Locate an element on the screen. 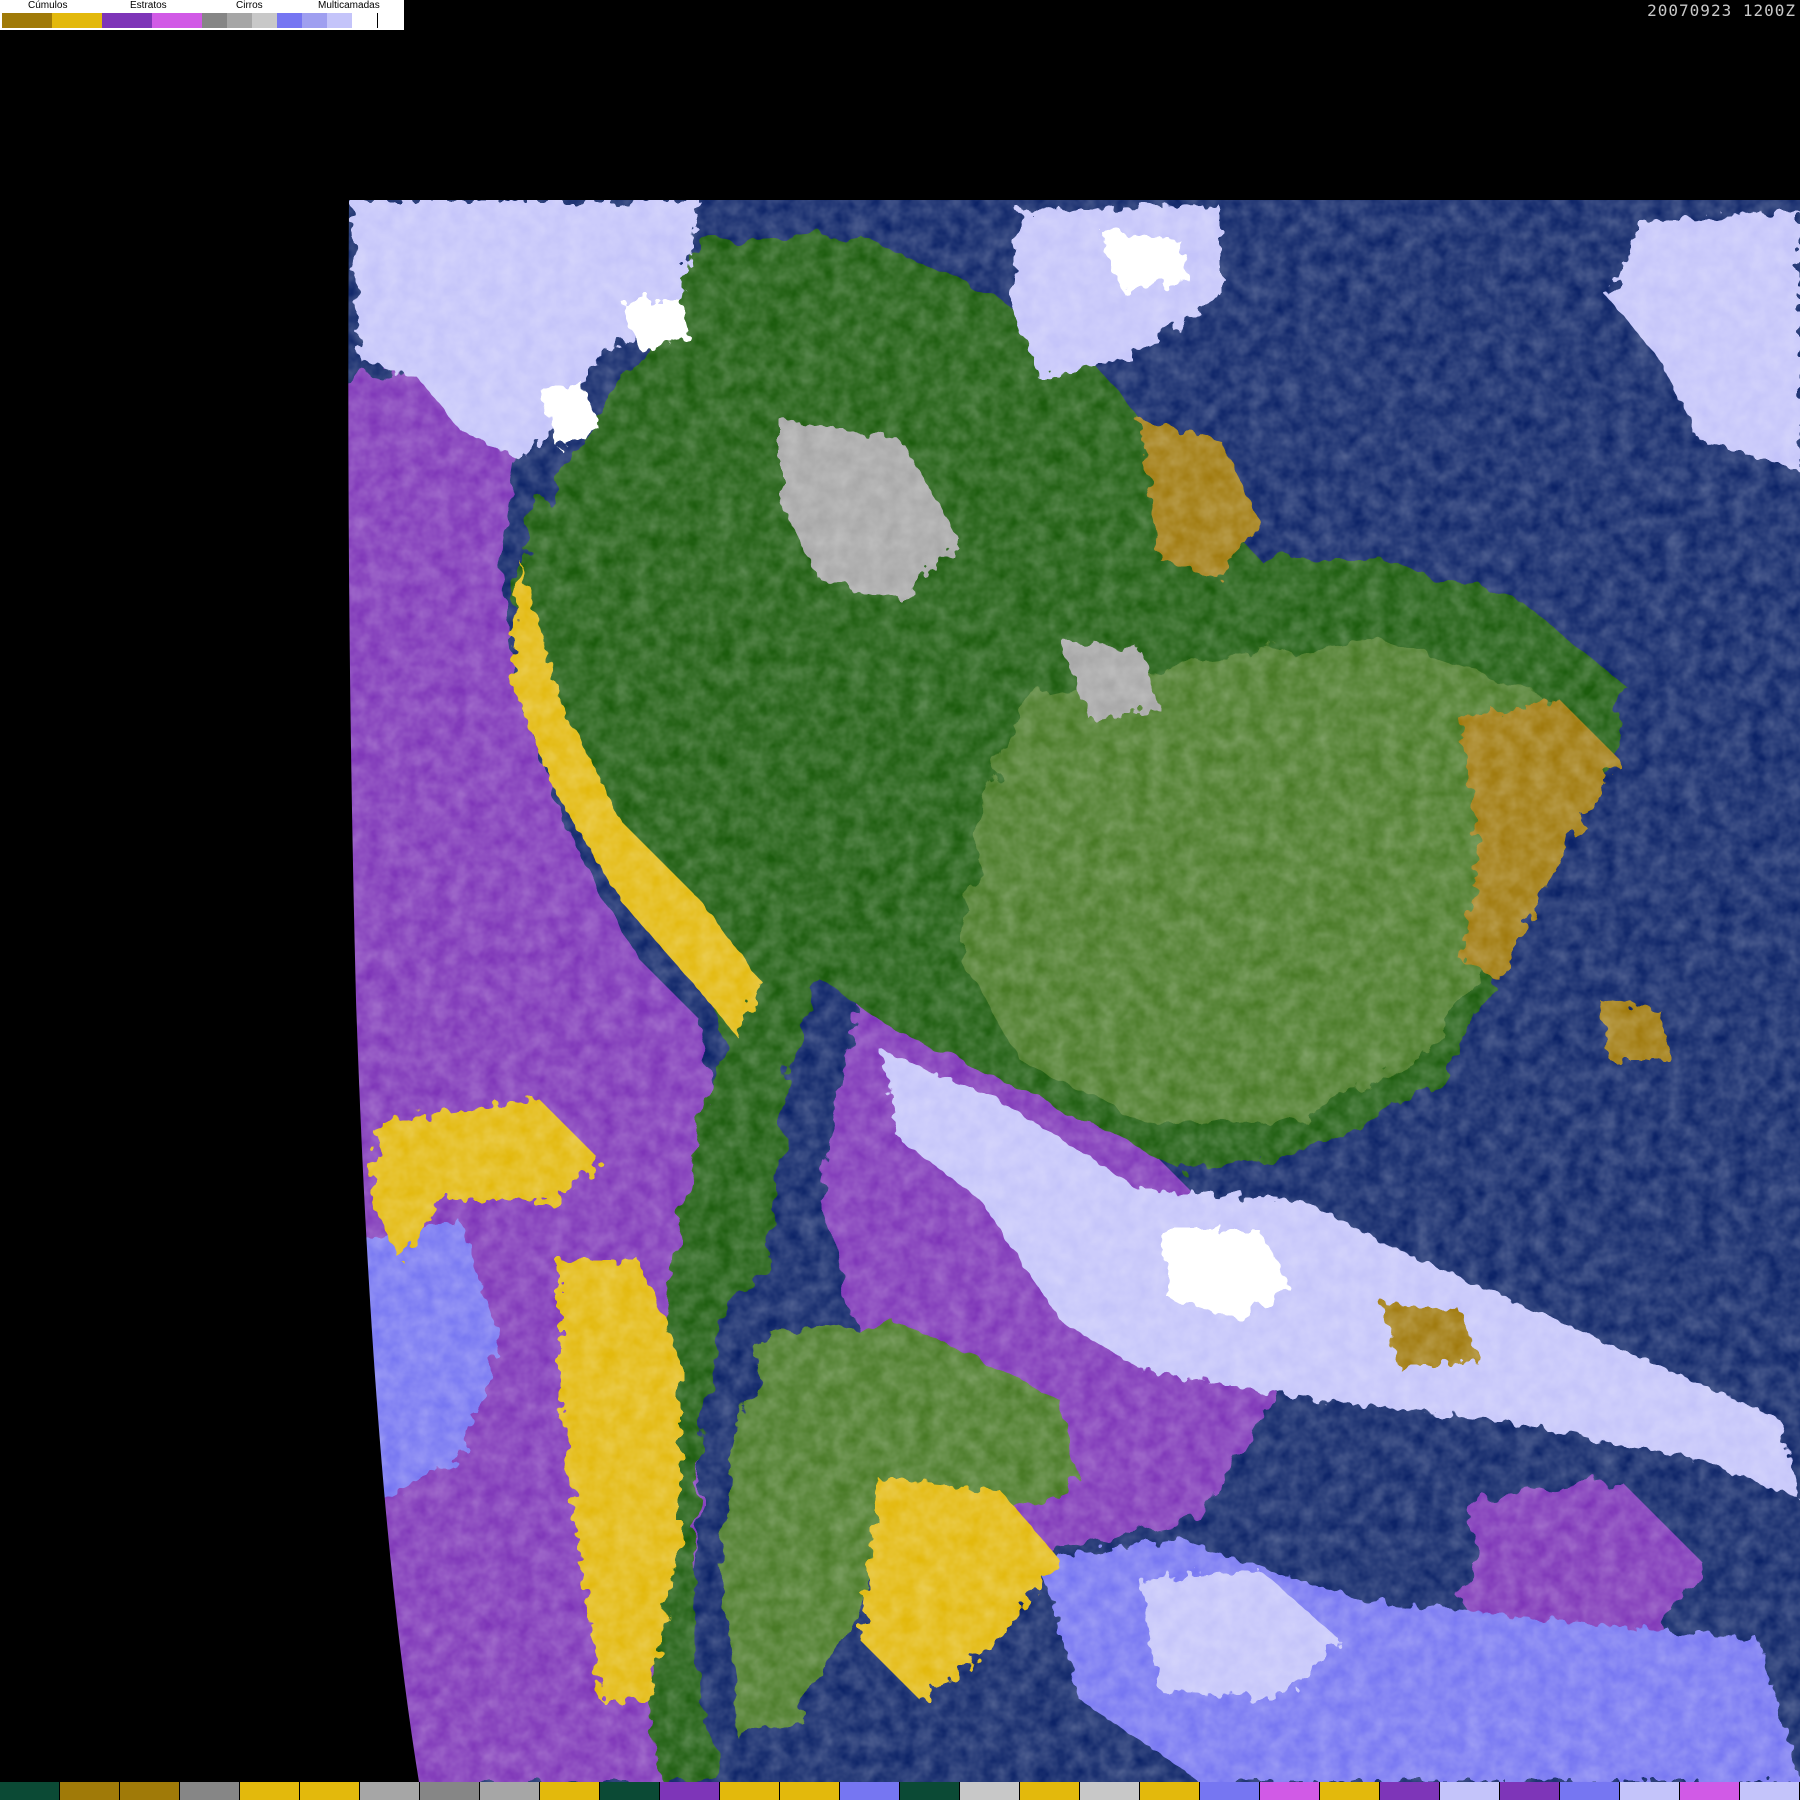 The height and width of the screenshot is (1800, 1800). cloud-type-legend: Cúmulos Estratos Cirros Multicamadas is located at coordinates (202, 15).